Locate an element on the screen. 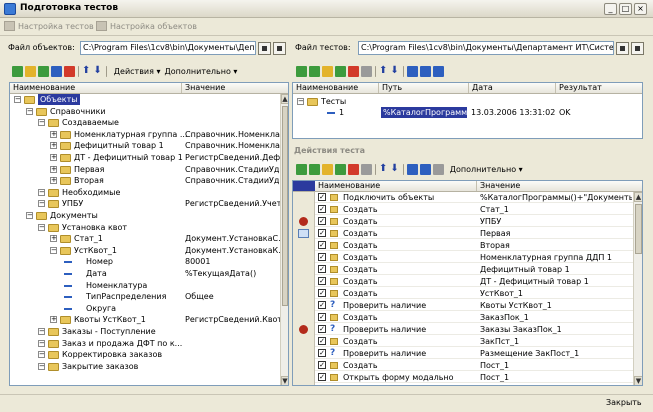 This screenshot has width=653, height=412. tests-setup-button: Настройка тестов is located at coordinates (49, 26).